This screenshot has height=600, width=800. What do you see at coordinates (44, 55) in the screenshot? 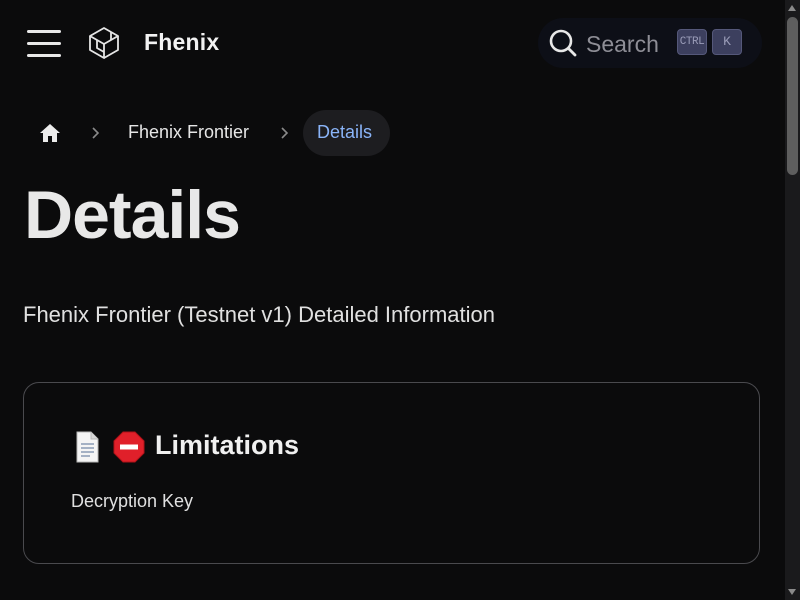
I see `menu-icon-bar-bottom` at bounding box center [44, 55].